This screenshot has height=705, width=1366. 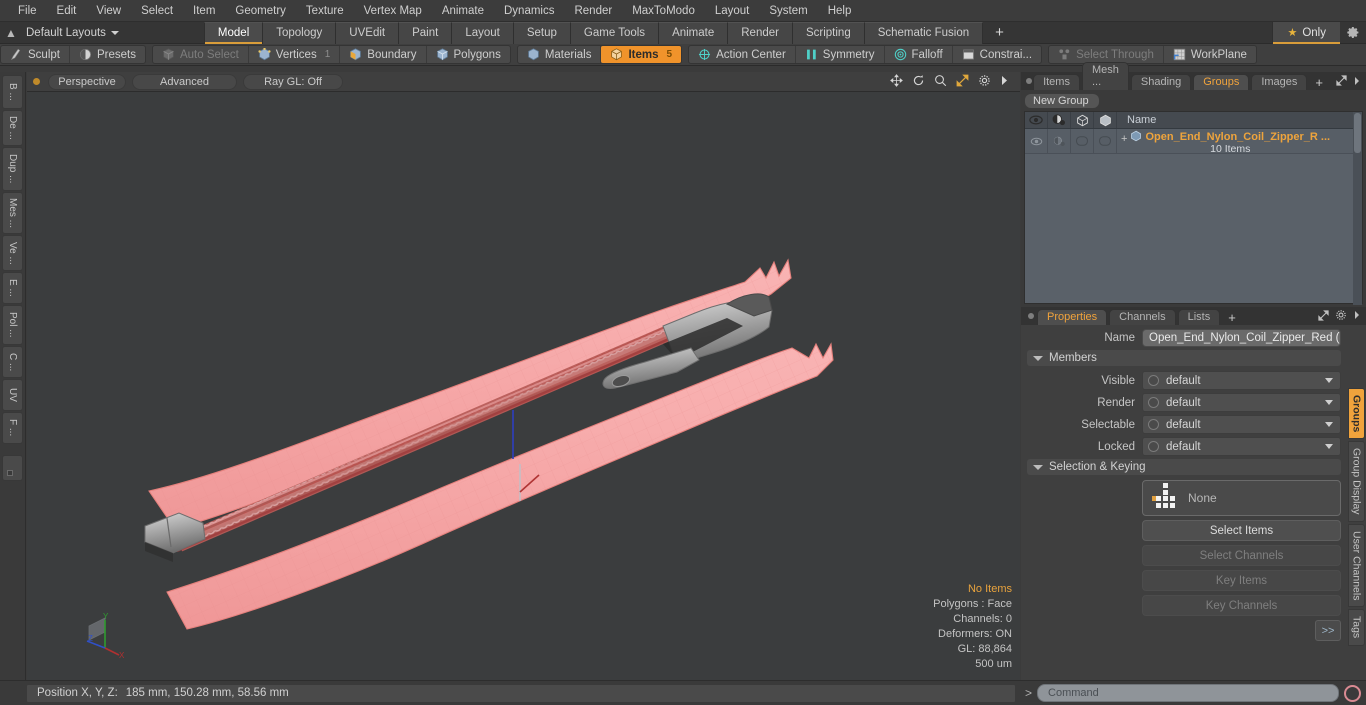 What do you see at coordinates (828, 32) in the screenshot?
I see `tab-scripting: Scripting` at bounding box center [828, 32].